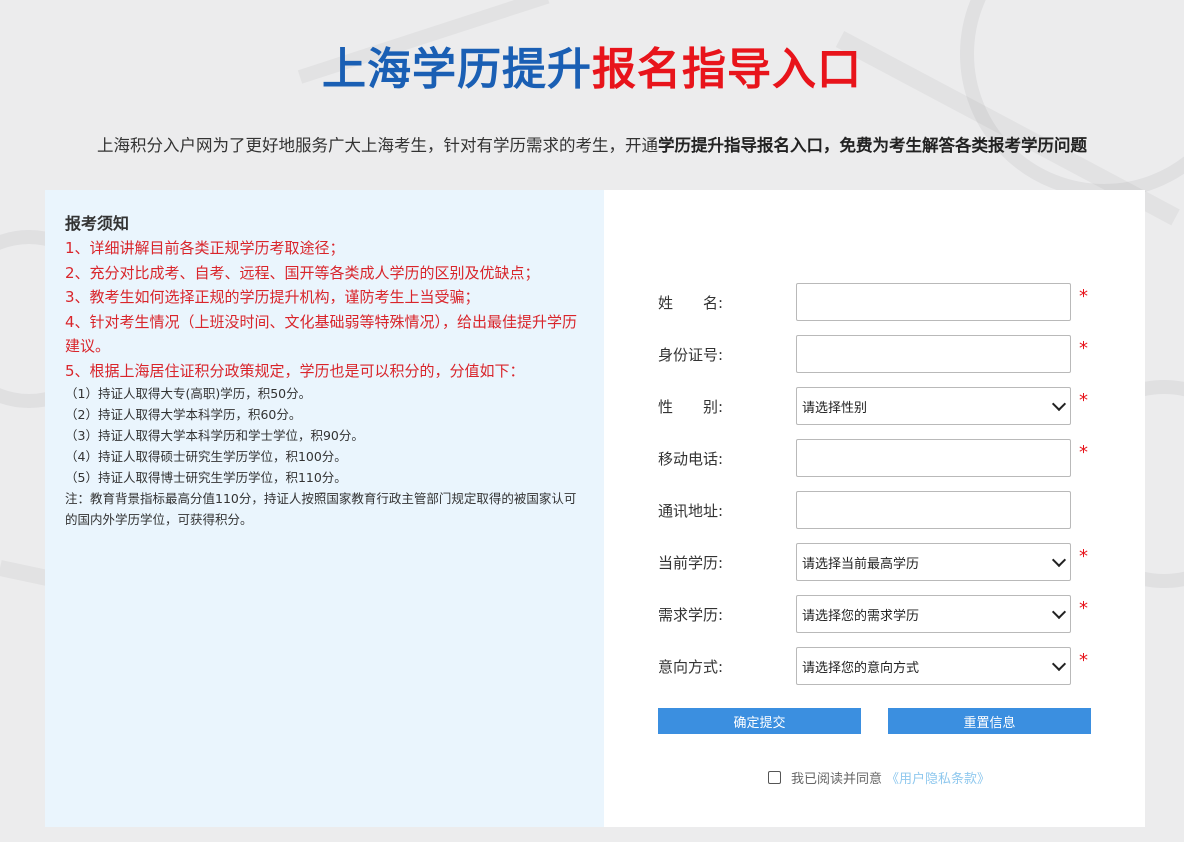 The height and width of the screenshot is (842, 1184). I want to click on current-education-select: 请选择当前最高学历, so click(933, 562).